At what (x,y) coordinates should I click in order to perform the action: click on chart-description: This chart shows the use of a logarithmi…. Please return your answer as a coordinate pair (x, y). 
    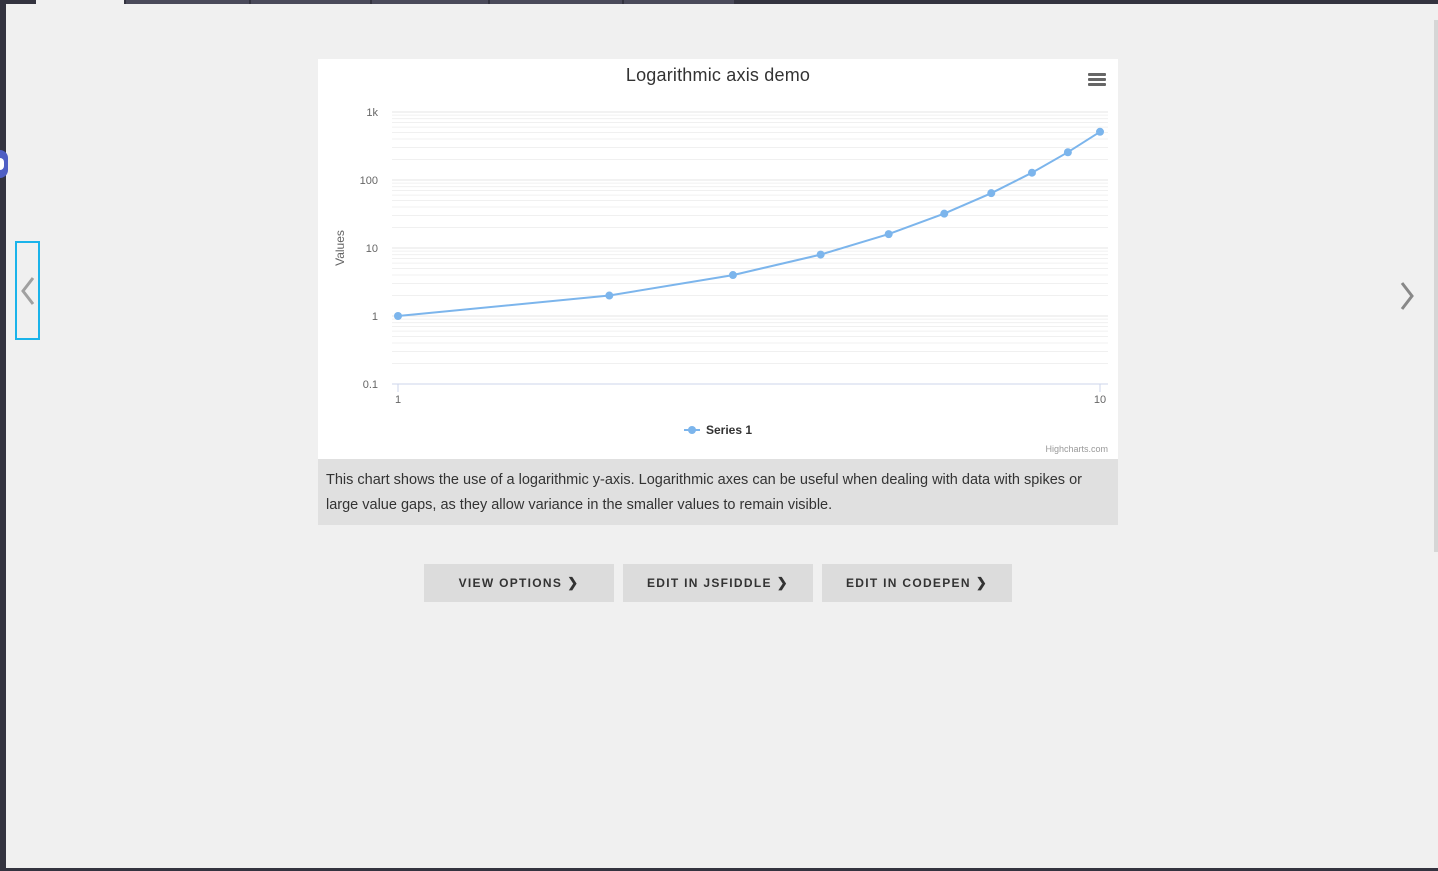
    Looking at the image, I should click on (718, 492).